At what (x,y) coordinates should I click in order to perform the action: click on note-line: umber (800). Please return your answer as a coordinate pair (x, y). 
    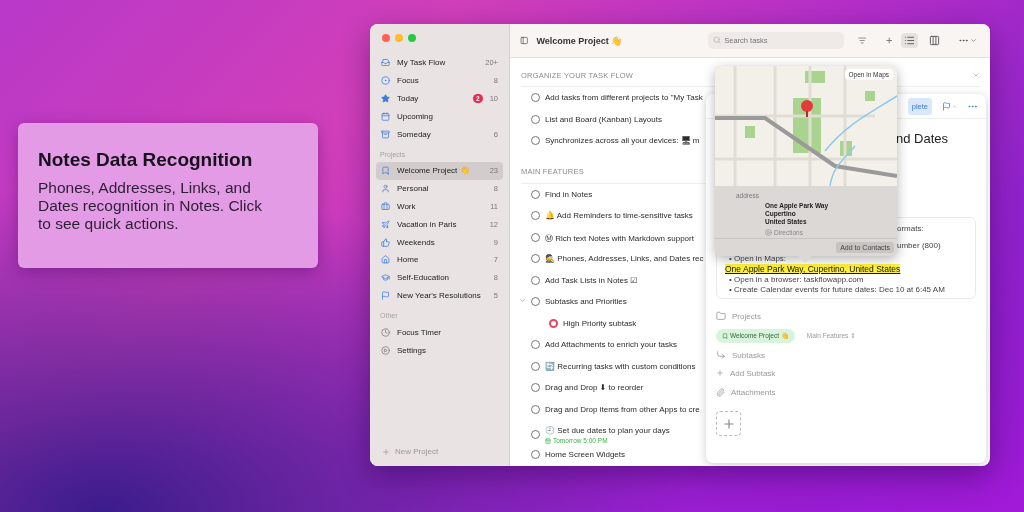
    Looking at the image, I should click on (919, 245).